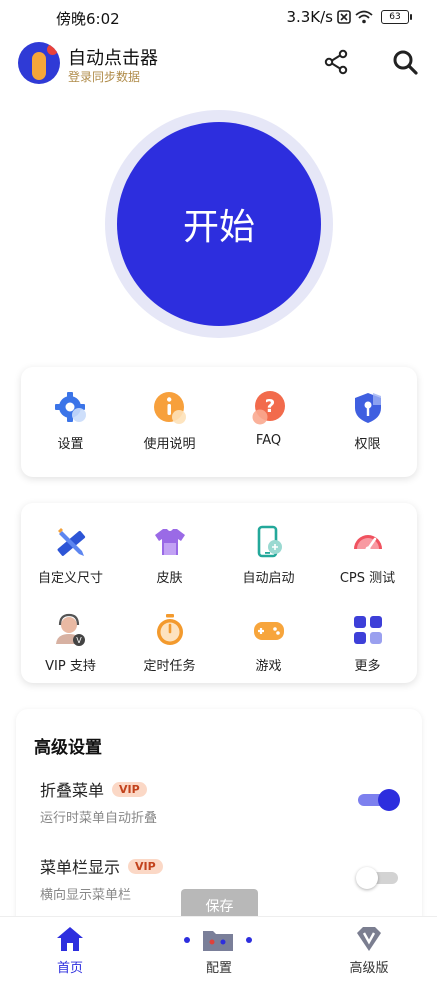  I want to click on question-icon: ?, so click(268, 408).